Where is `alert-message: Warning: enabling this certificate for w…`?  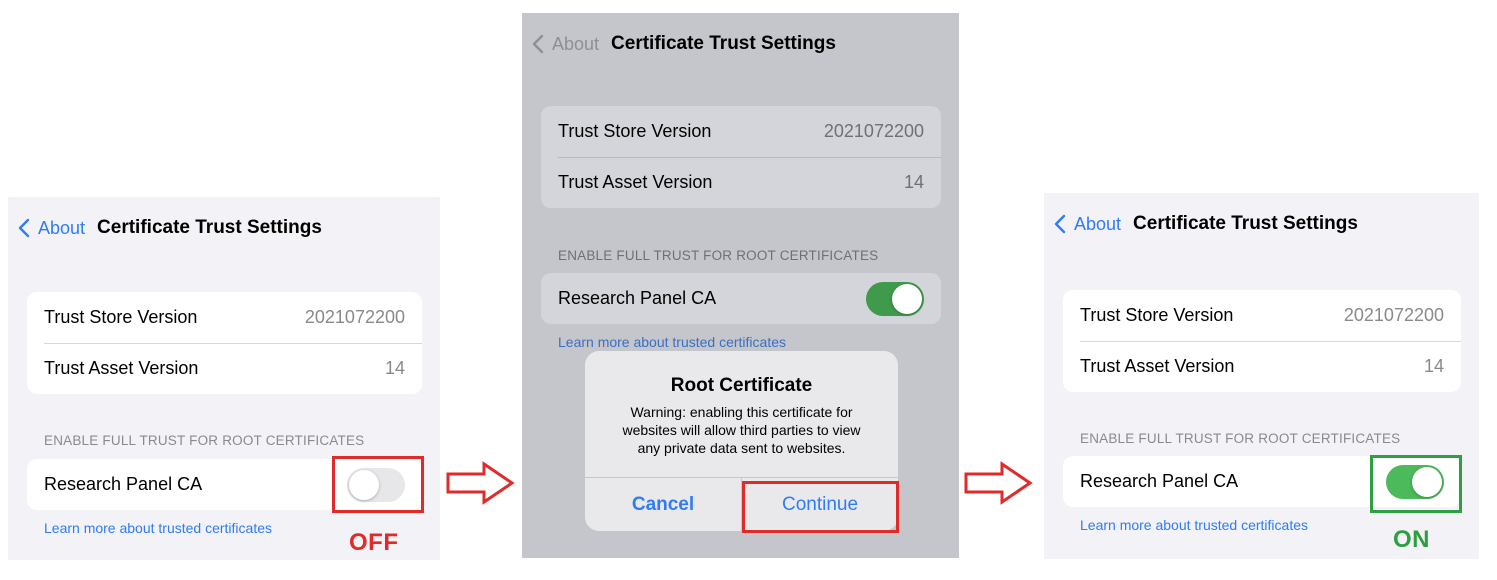 alert-message: Warning: enabling this certificate for w… is located at coordinates (741, 430).